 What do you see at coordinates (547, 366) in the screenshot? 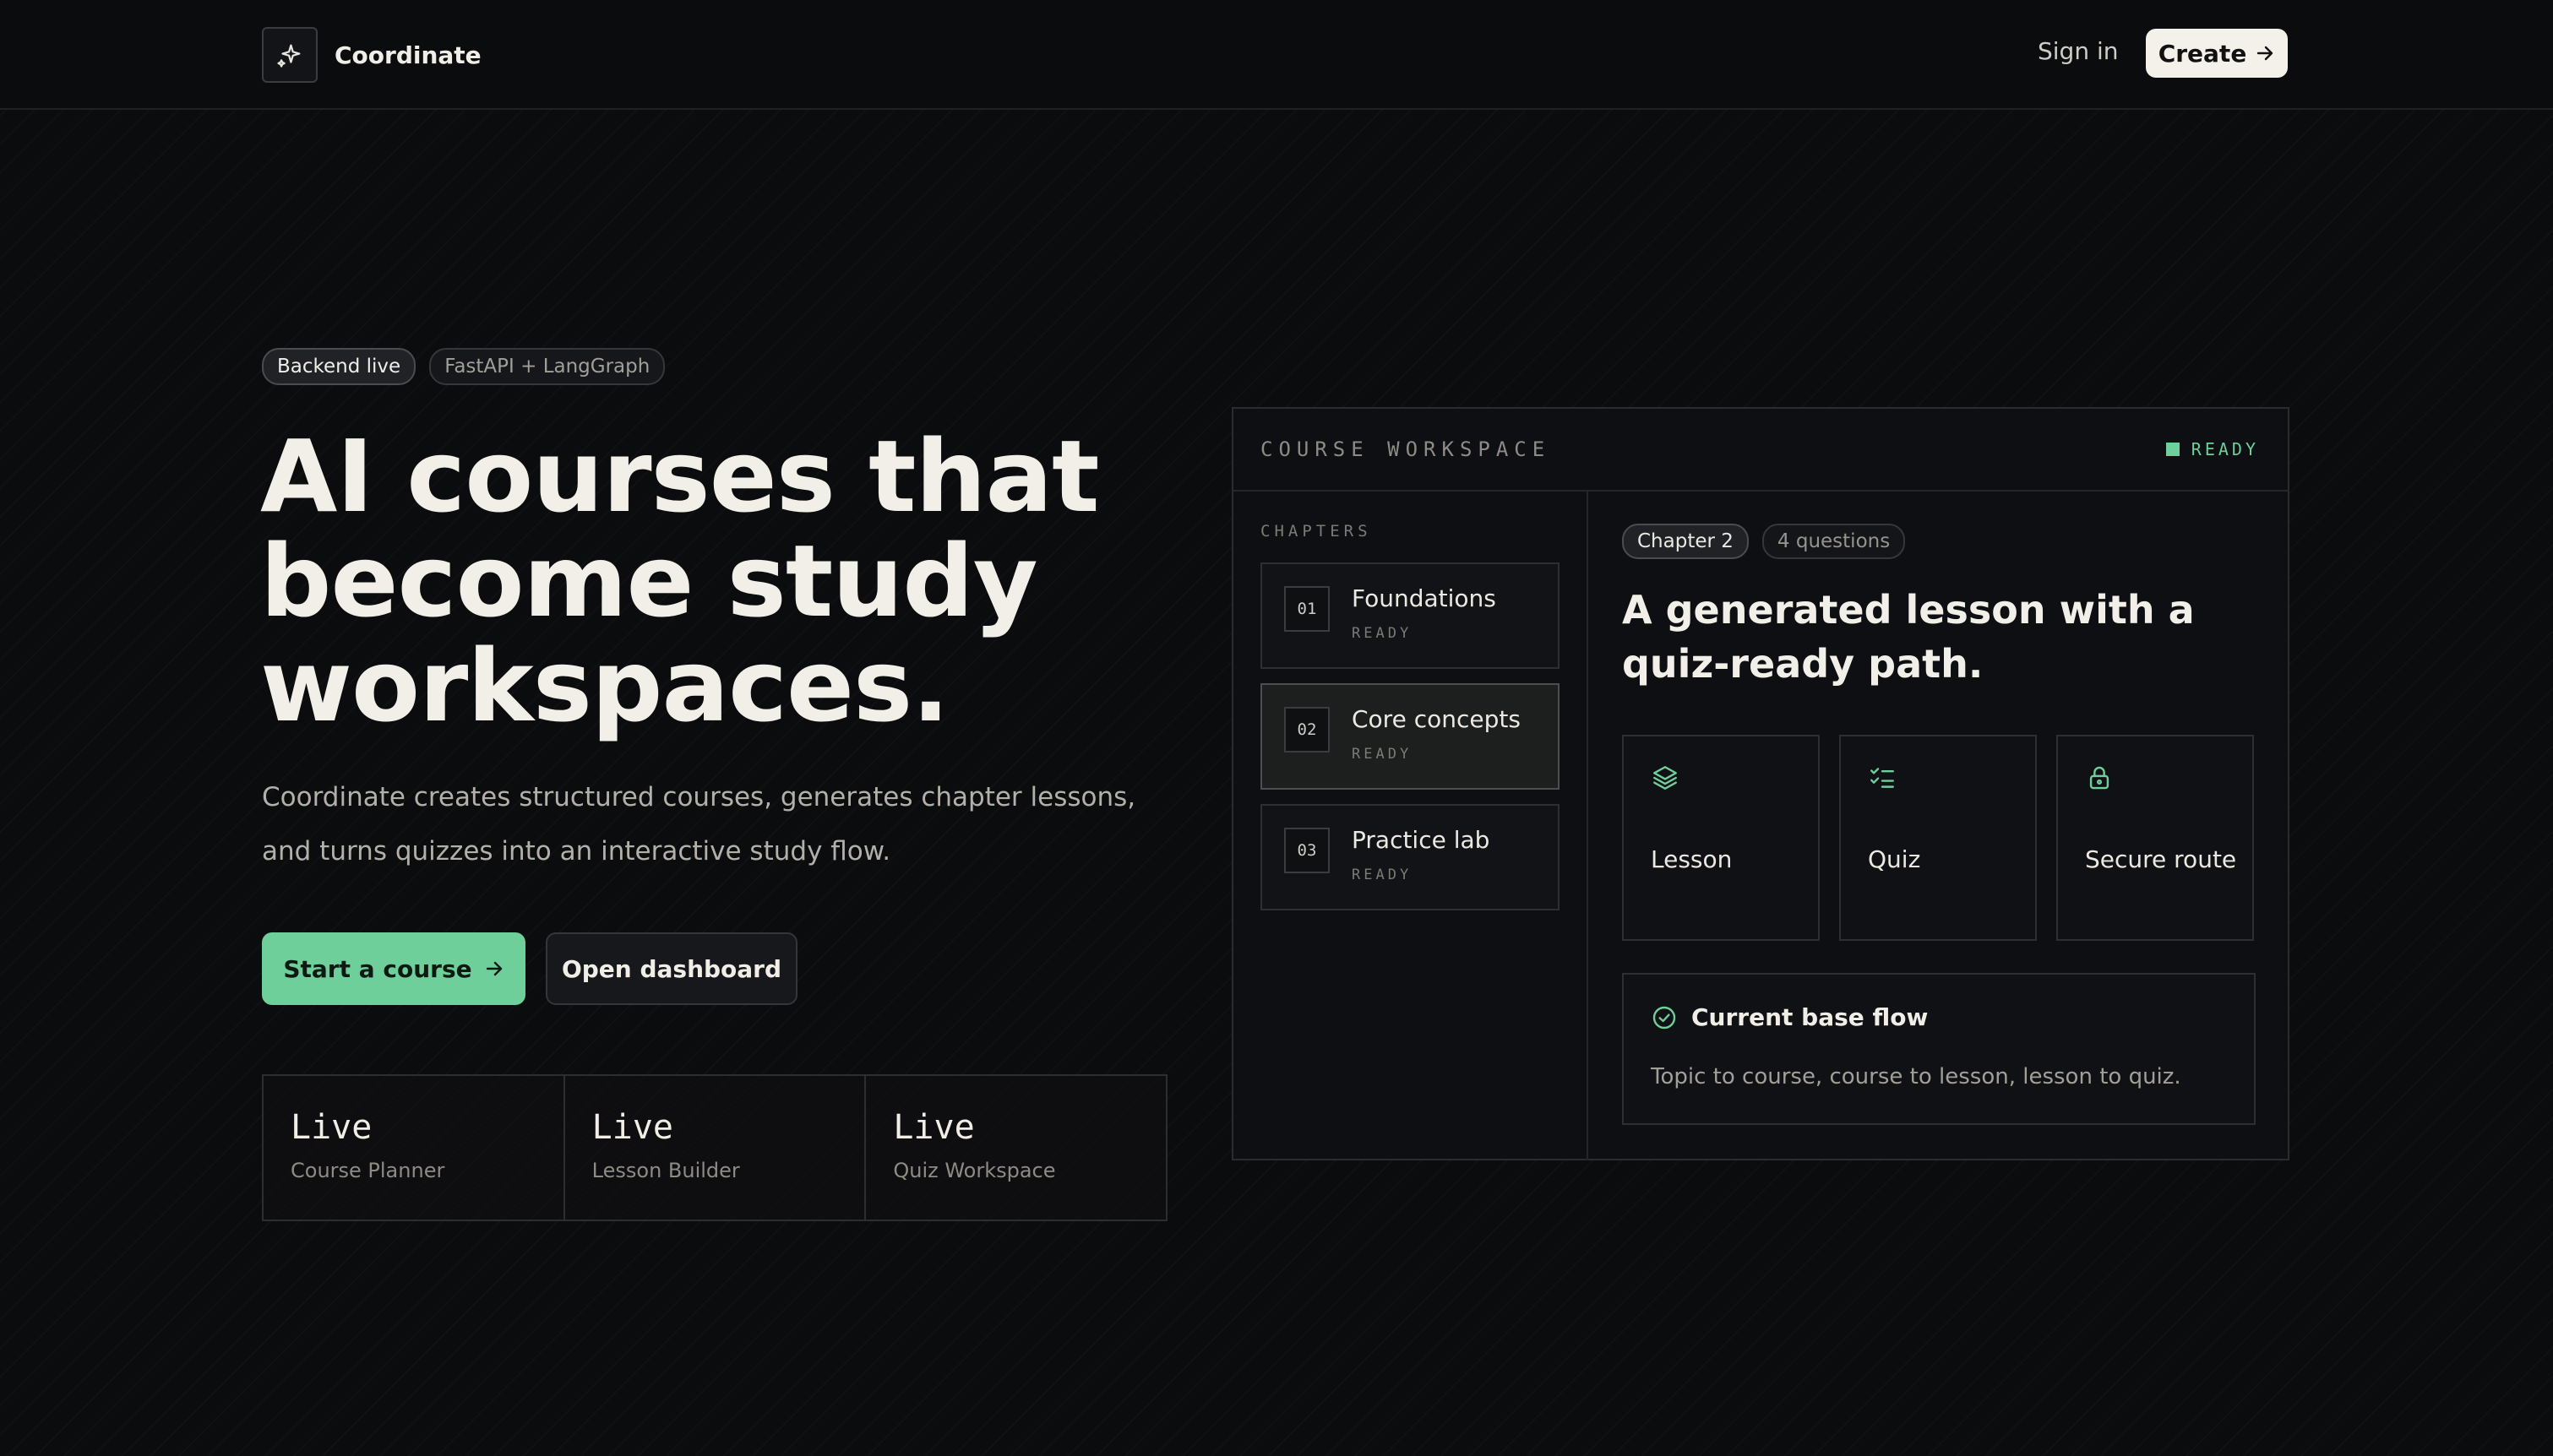
I see `tech-stack-badge: FastAPI + LangGraph` at bounding box center [547, 366].